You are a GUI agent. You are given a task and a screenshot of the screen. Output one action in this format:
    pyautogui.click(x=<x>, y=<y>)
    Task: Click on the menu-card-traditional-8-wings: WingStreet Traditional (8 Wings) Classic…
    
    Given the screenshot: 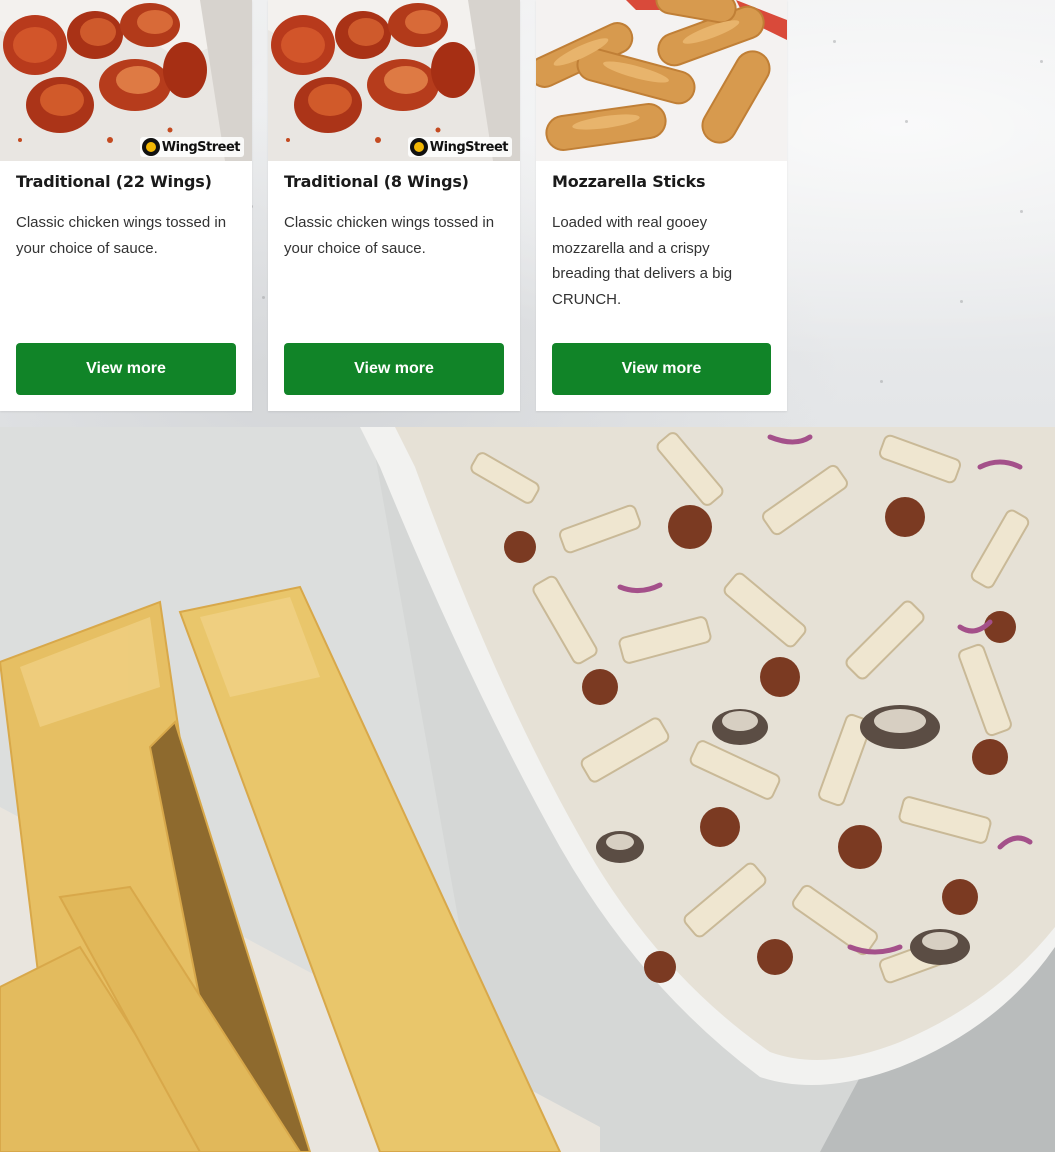 What is the action you would take?
    pyautogui.click(x=394, y=205)
    